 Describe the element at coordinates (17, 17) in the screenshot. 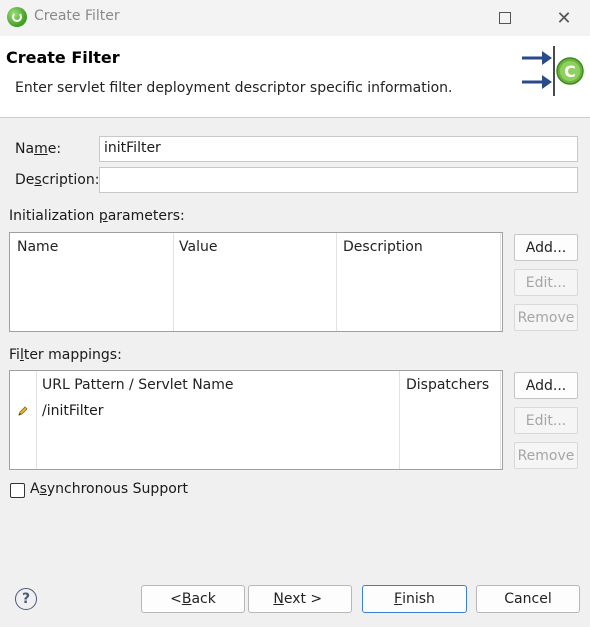

I see `spring-app-icon` at that location.